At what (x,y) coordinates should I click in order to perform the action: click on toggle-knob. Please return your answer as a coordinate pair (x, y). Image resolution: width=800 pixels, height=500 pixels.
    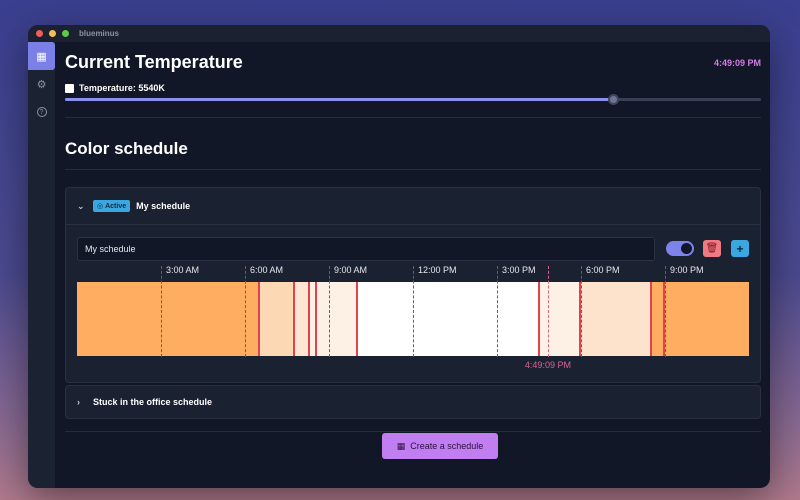
    Looking at the image, I should click on (686, 248).